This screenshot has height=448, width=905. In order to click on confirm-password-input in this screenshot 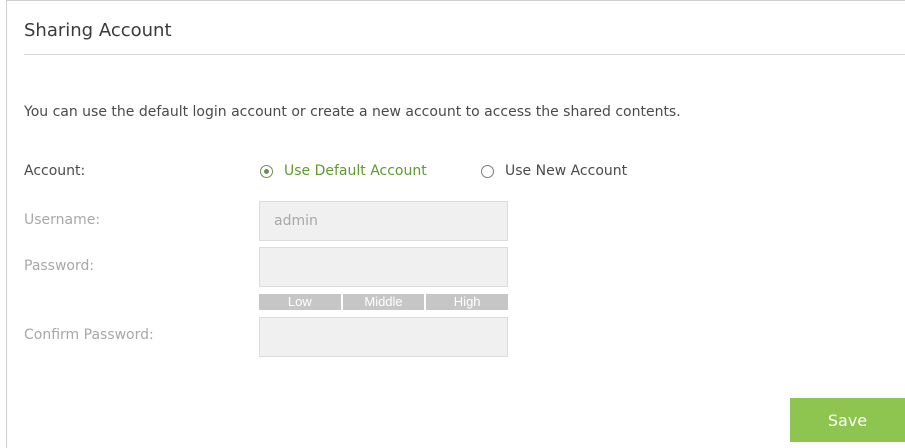, I will do `click(383, 337)`.